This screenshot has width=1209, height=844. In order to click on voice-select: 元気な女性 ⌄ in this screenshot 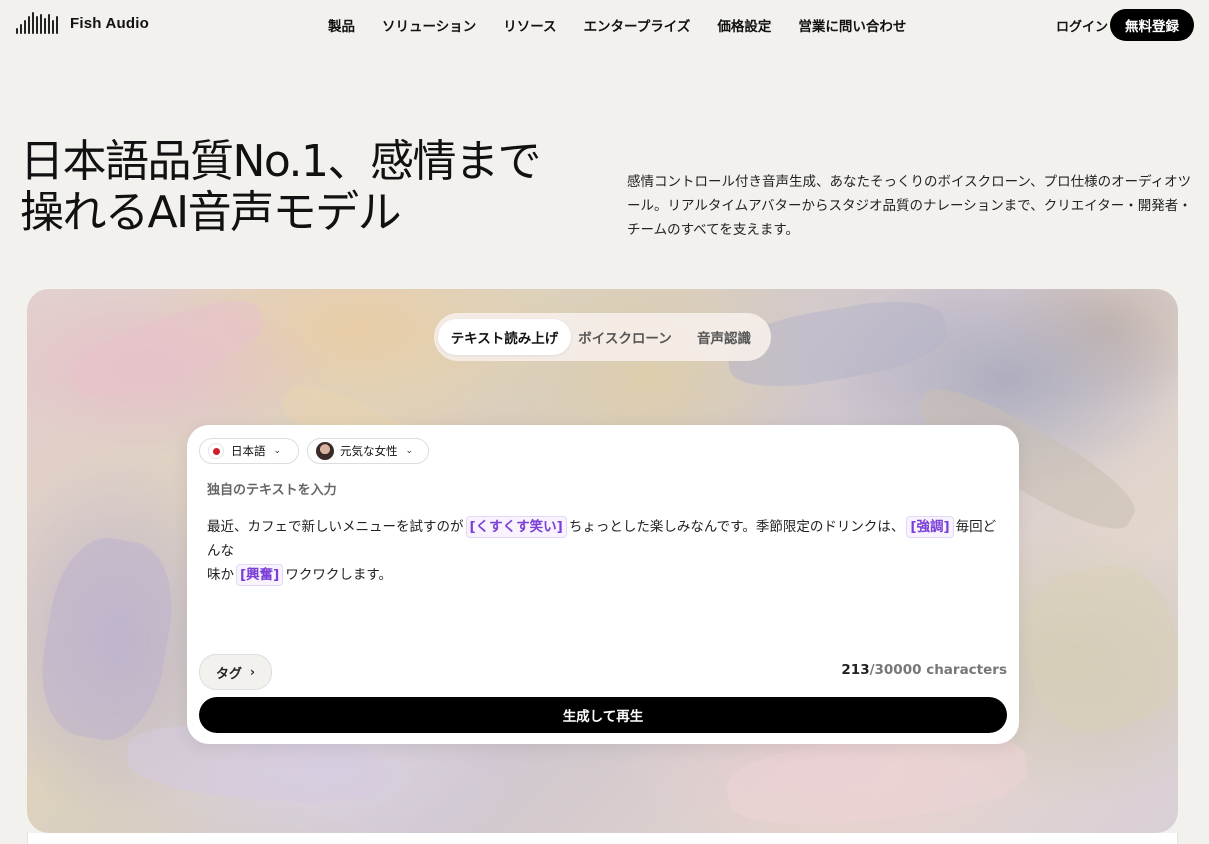, I will do `click(368, 451)`.